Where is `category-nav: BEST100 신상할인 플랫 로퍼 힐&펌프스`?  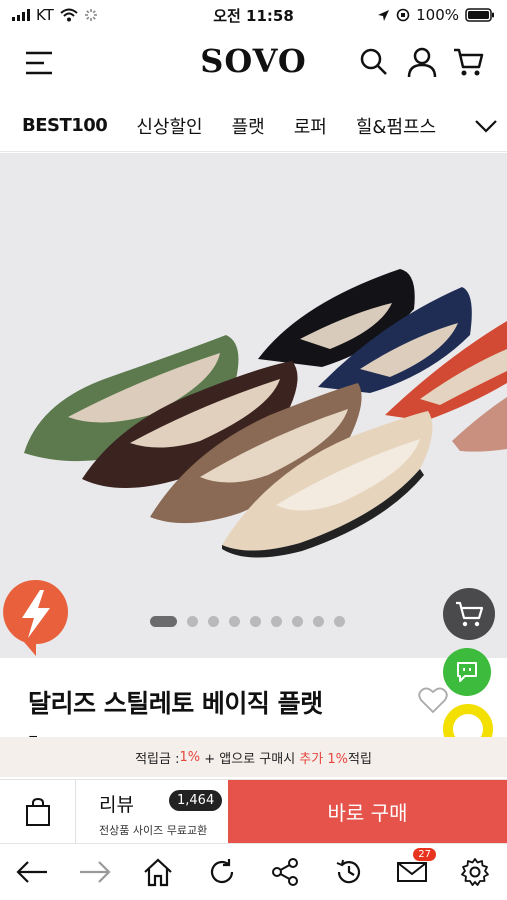 category-nav: BEST100 신상할인 플랫 로퍼 힐&펌프스 is located at coordinates (253, 126).